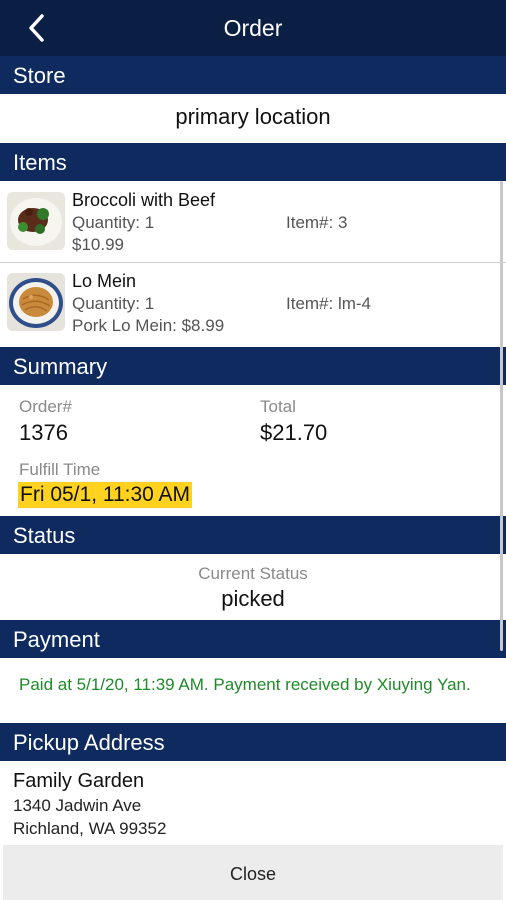  What do you see at coordinates (253, 872) in the screenshot?
I see `close-button: Close` at bounding box center [253, 872].